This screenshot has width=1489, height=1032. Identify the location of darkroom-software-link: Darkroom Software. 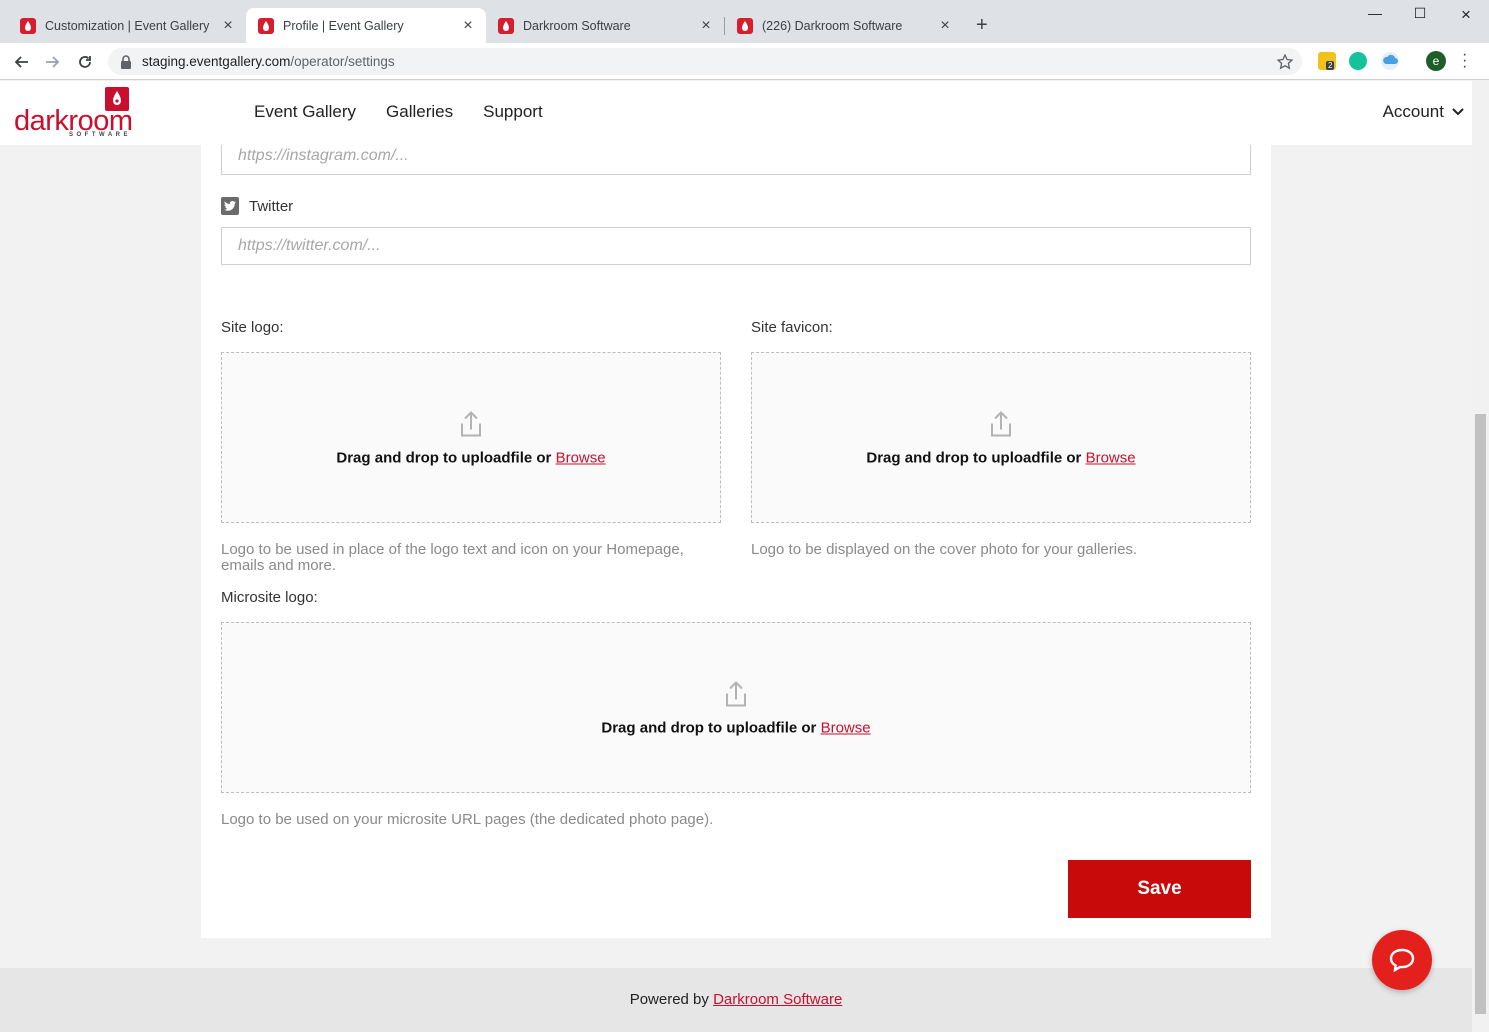
(777, 999).